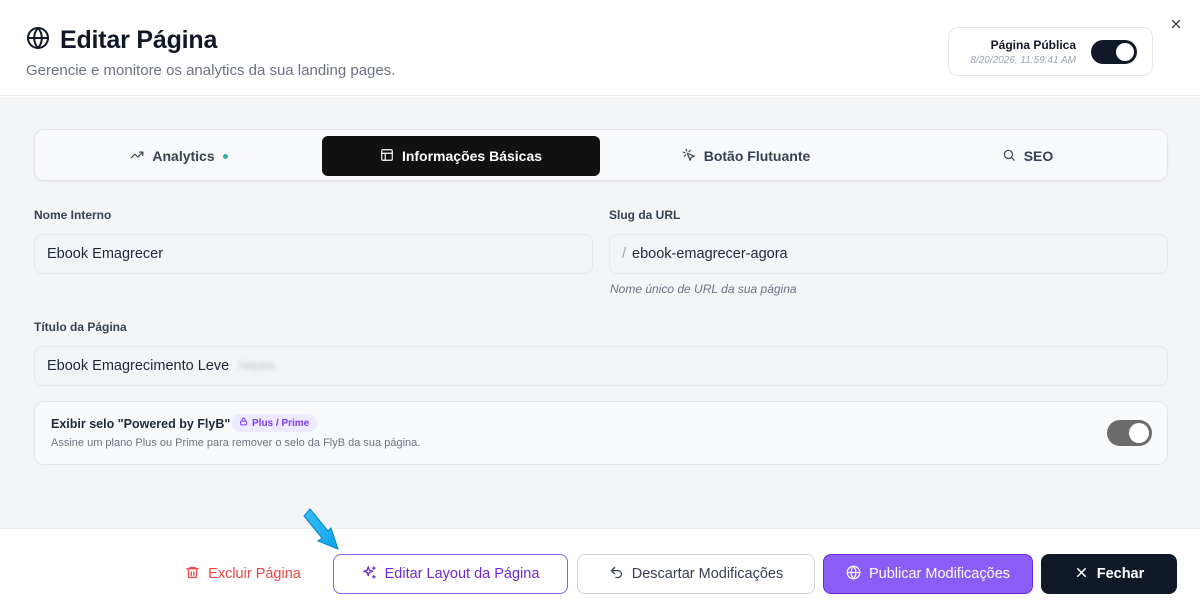 The width and height of the screenshot is (1200, 616). I want to click on status-dot, so click(225, 156).